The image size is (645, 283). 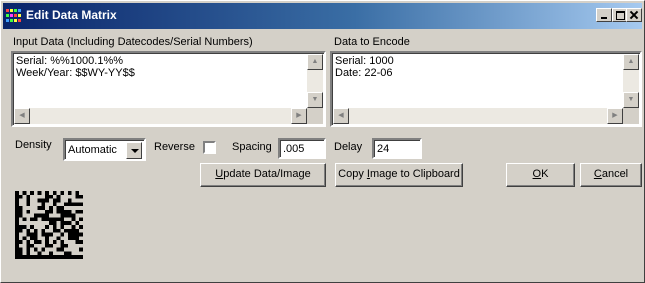 I want to click on update-data-image-button: Update Data/Image, so click(x=263, y=175).